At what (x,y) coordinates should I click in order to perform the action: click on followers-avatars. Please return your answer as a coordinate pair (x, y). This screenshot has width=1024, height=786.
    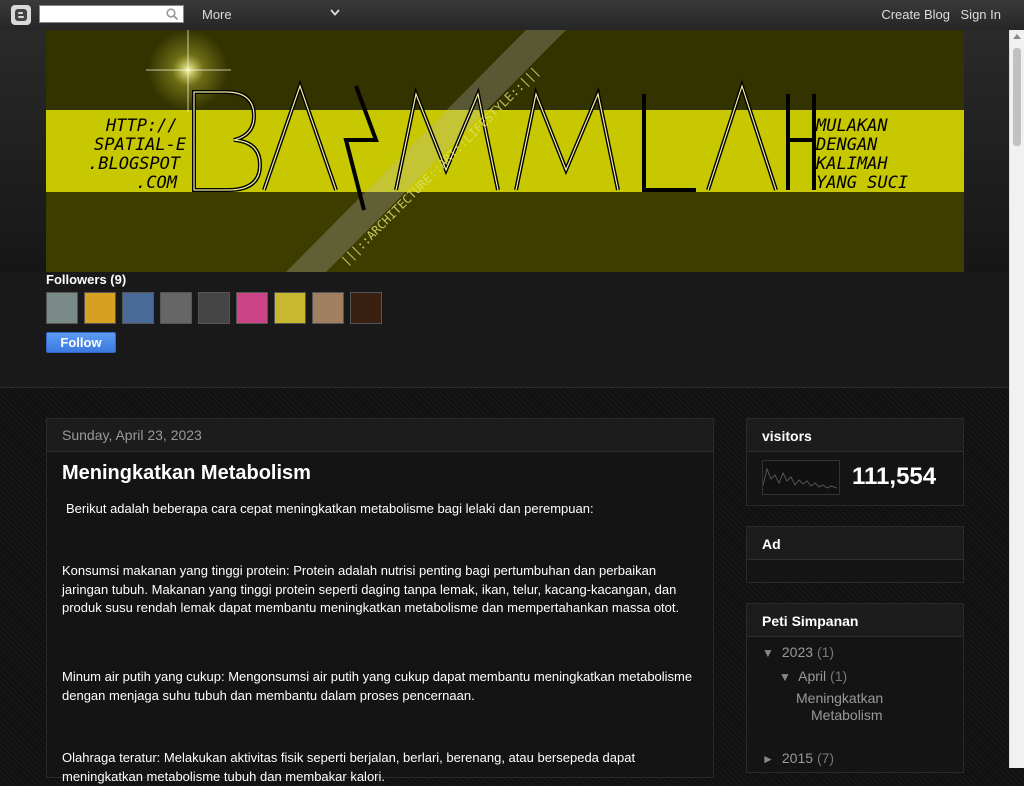
    Looking at the image, I should click on (214, 308).